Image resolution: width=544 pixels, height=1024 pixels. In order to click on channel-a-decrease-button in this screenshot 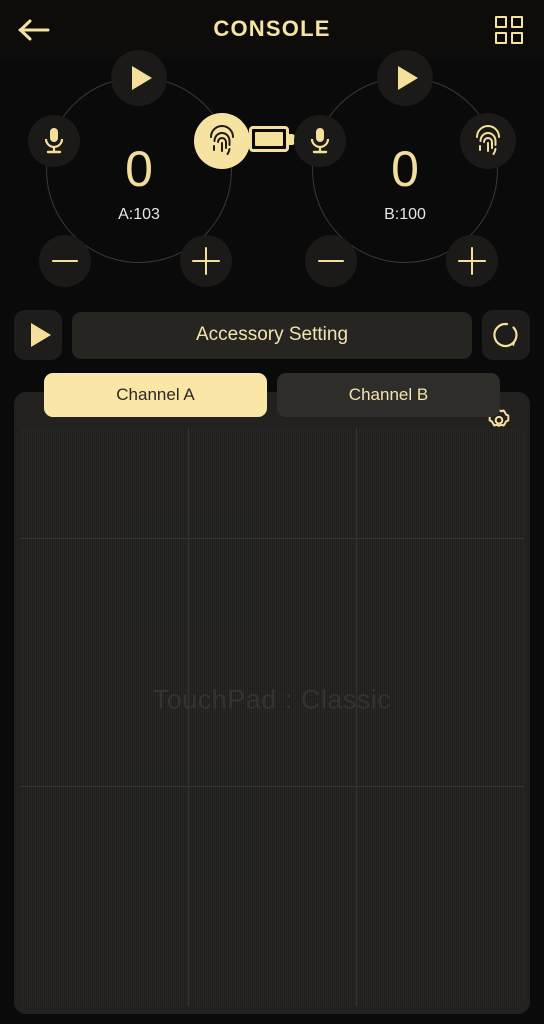, I will do `click(65, 261)`.